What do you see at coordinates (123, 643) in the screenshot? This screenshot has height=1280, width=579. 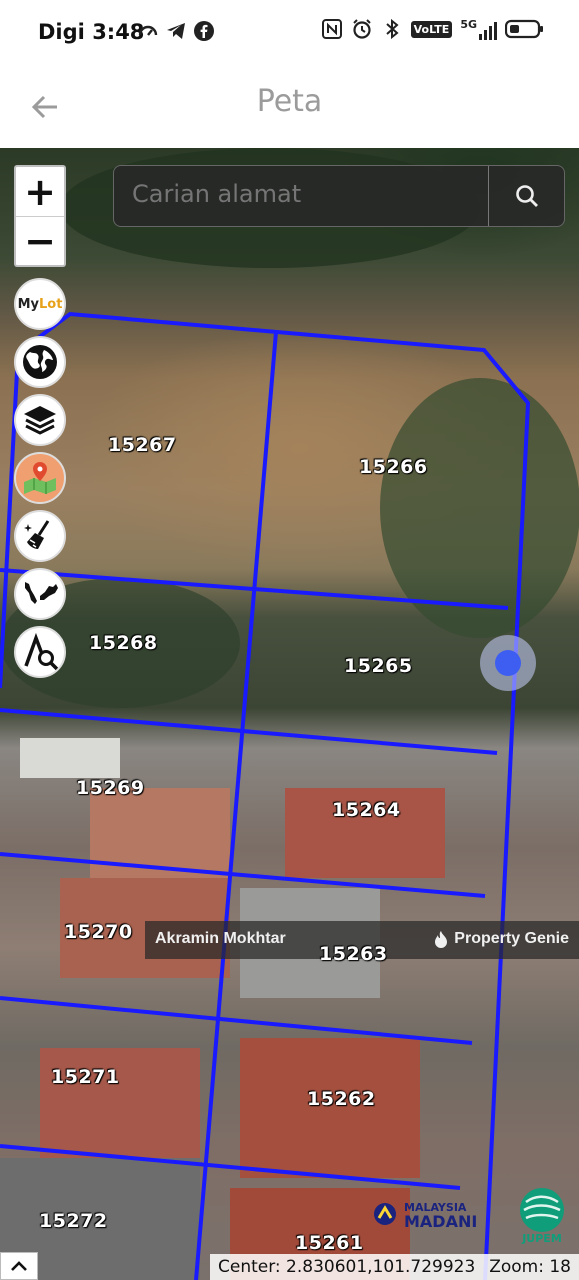 I see `plot-label: 15268` at bounding box center [123, 643].